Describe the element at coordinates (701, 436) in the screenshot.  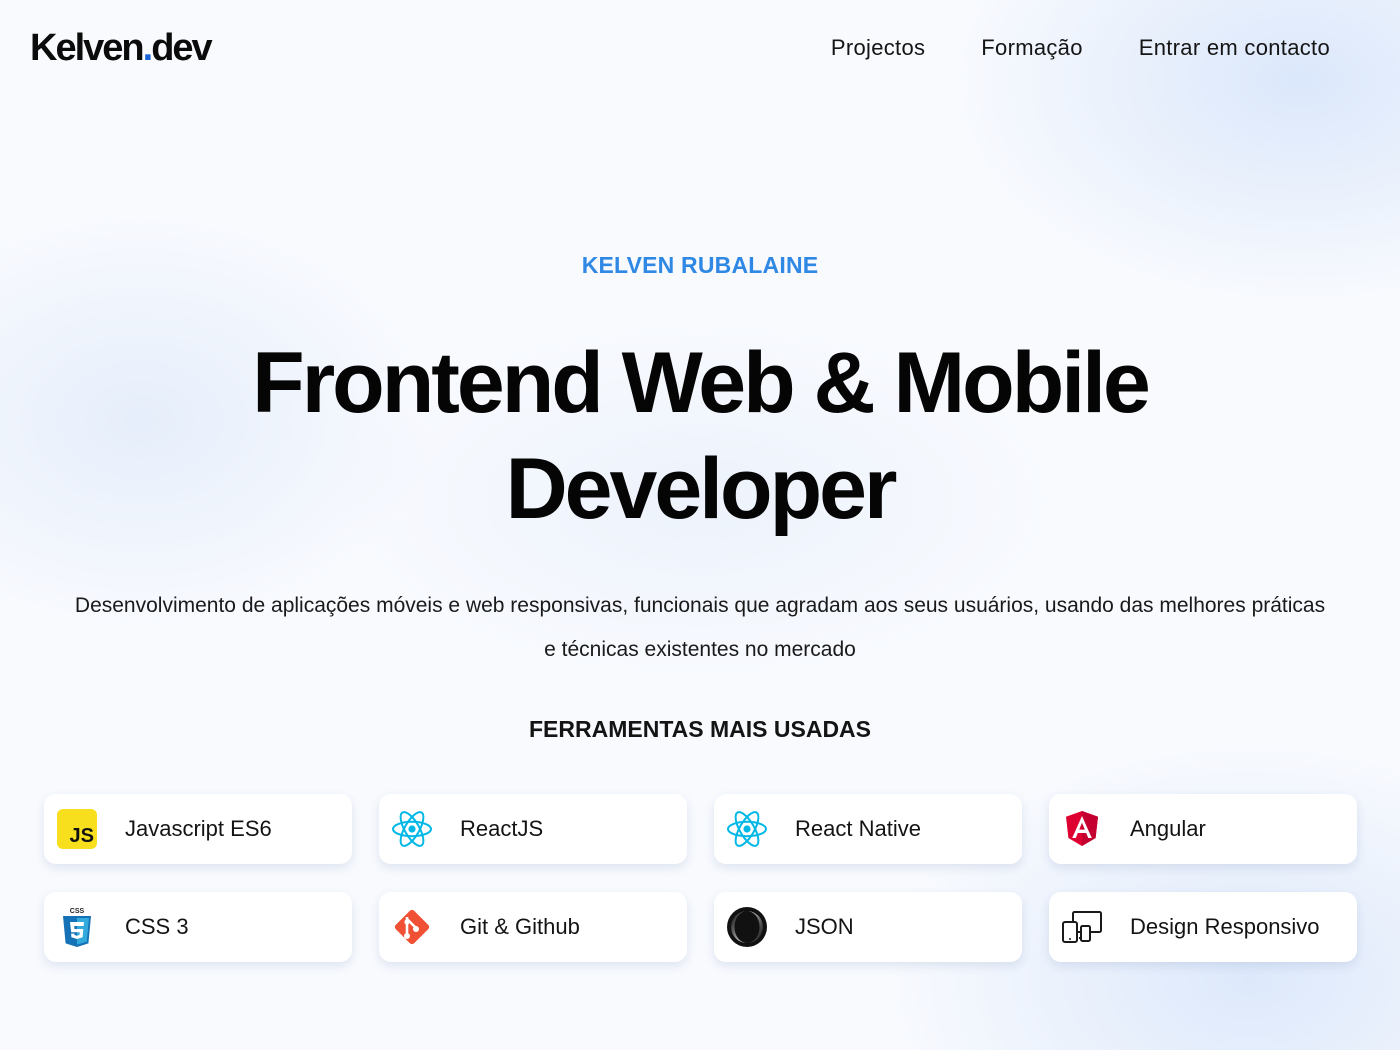
I see `hero-title: Frontend Web & Mobile Developer` at that location.